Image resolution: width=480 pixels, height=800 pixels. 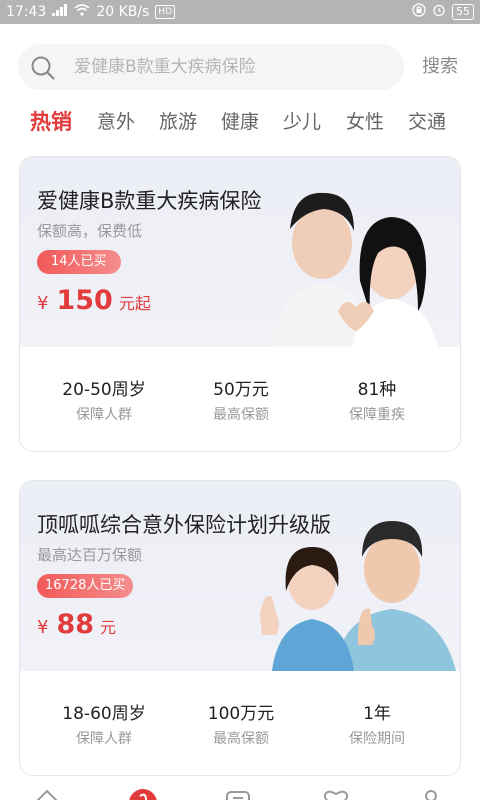 I want to click on product-stats: 20-50周岁 保障人群 50万元 最高保额 81种 保障重疾, so click(x=240, y=399).